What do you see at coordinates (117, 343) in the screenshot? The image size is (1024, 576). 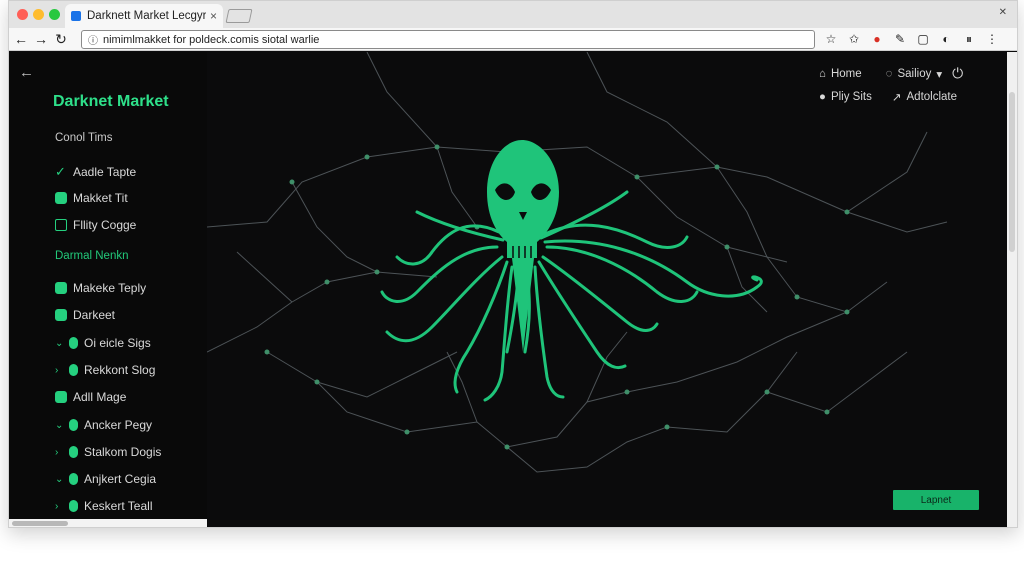 I see `sidebar-item-label: Oi eicle Sigs` at bounding box center [117, 343].